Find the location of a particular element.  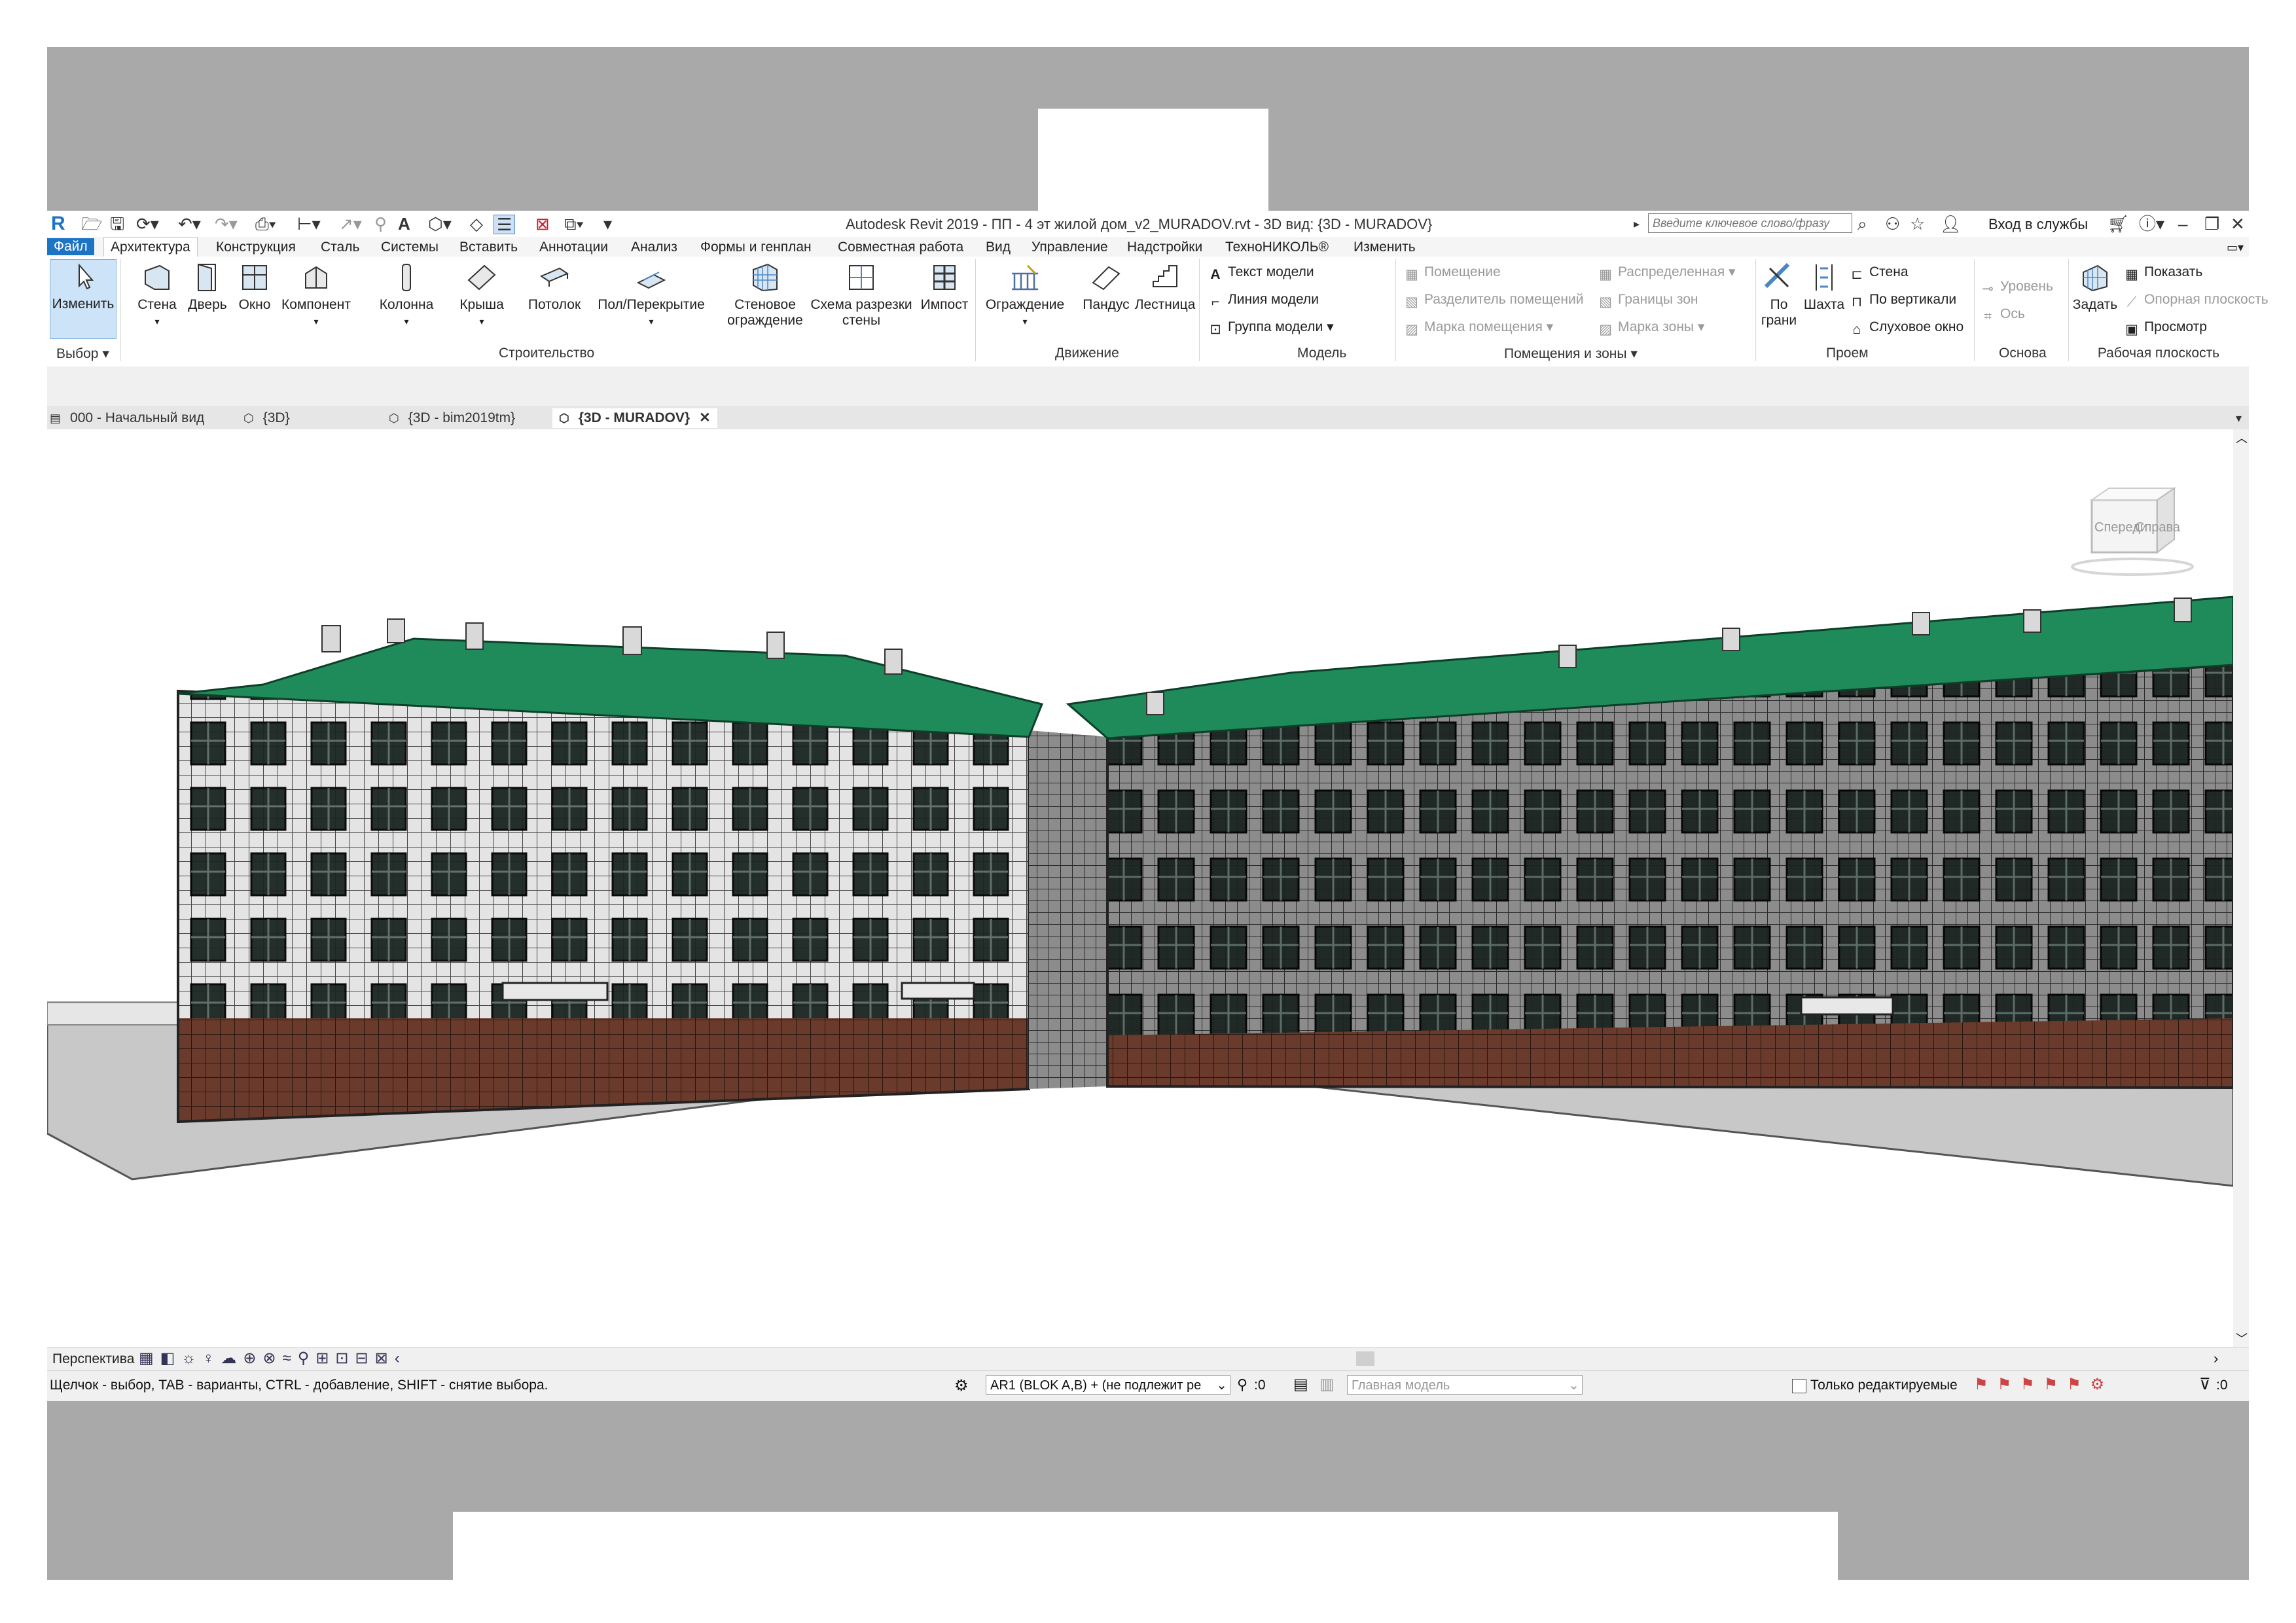

vertical-opening-button: ⊓ По вертикали is located at coordinates (1903, 300).